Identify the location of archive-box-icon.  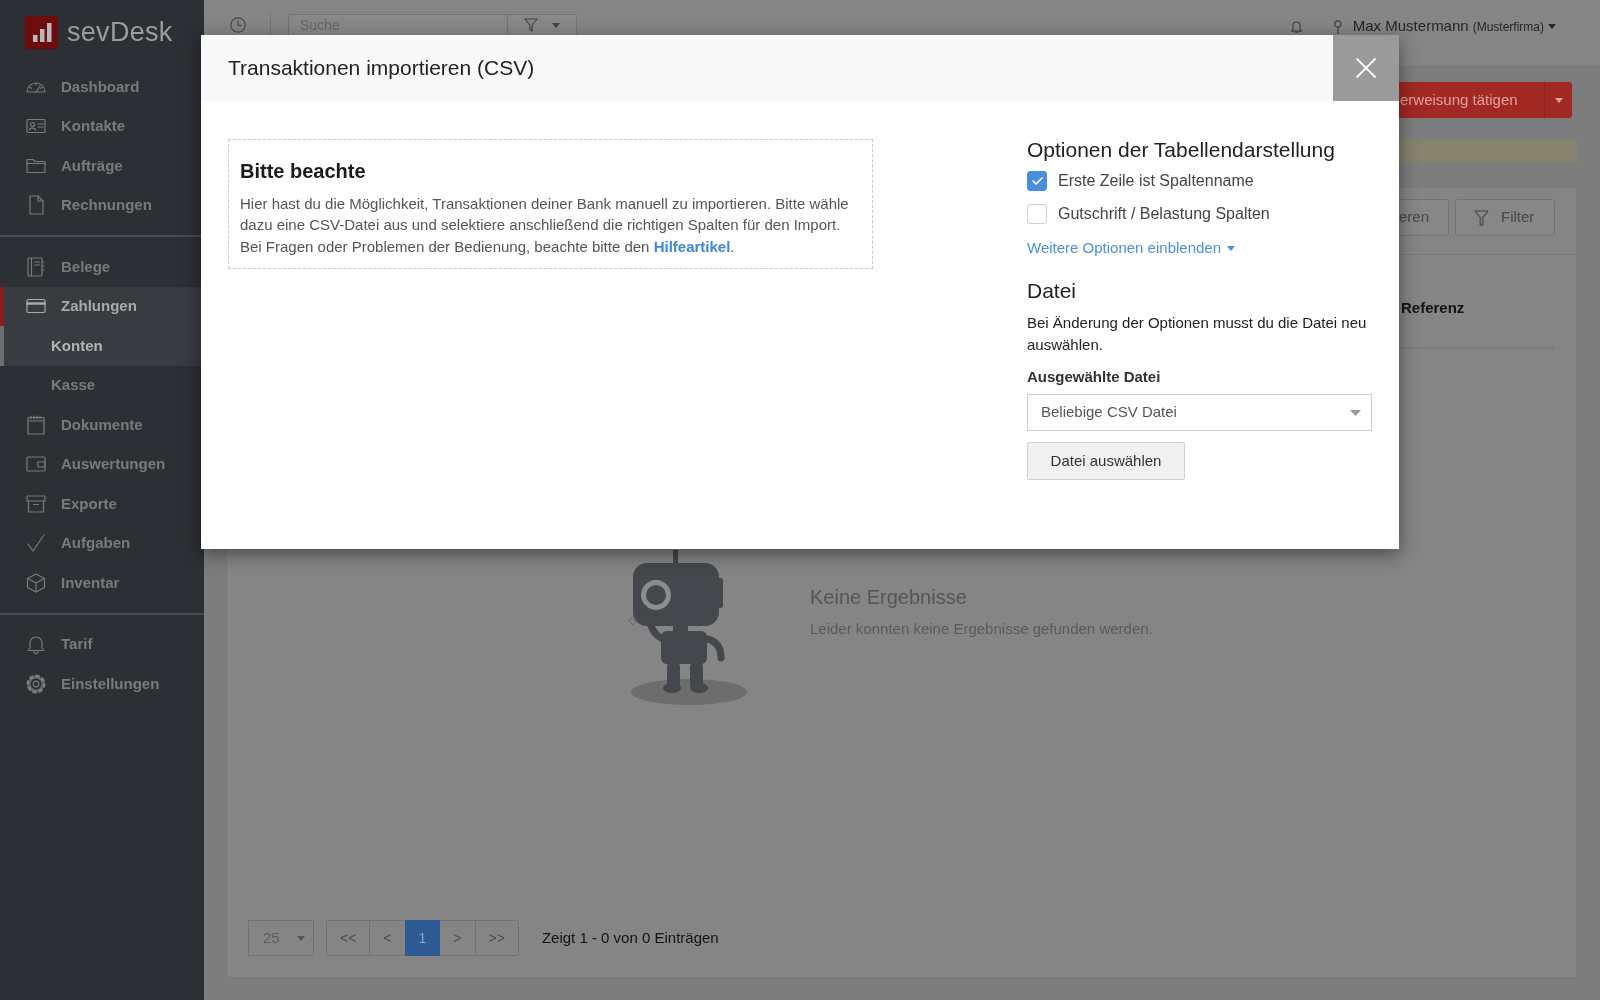
(36, 503).